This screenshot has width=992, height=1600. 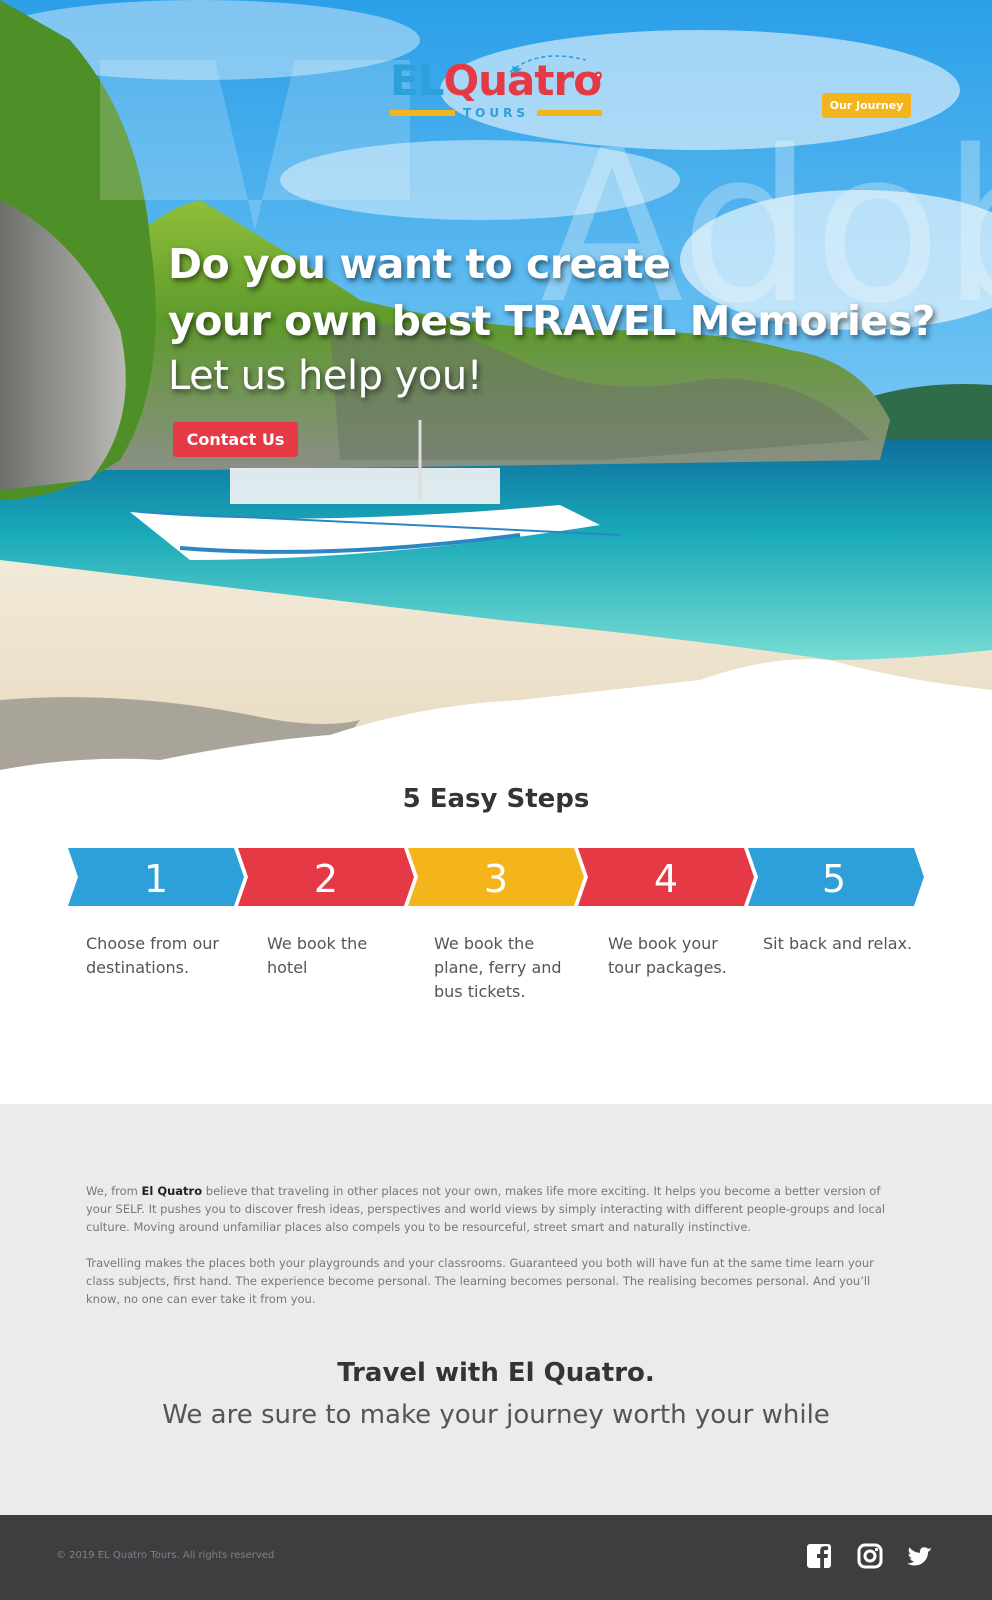 I want to click on step-description-5: Sit back and relax., so click(x=837, y=944).